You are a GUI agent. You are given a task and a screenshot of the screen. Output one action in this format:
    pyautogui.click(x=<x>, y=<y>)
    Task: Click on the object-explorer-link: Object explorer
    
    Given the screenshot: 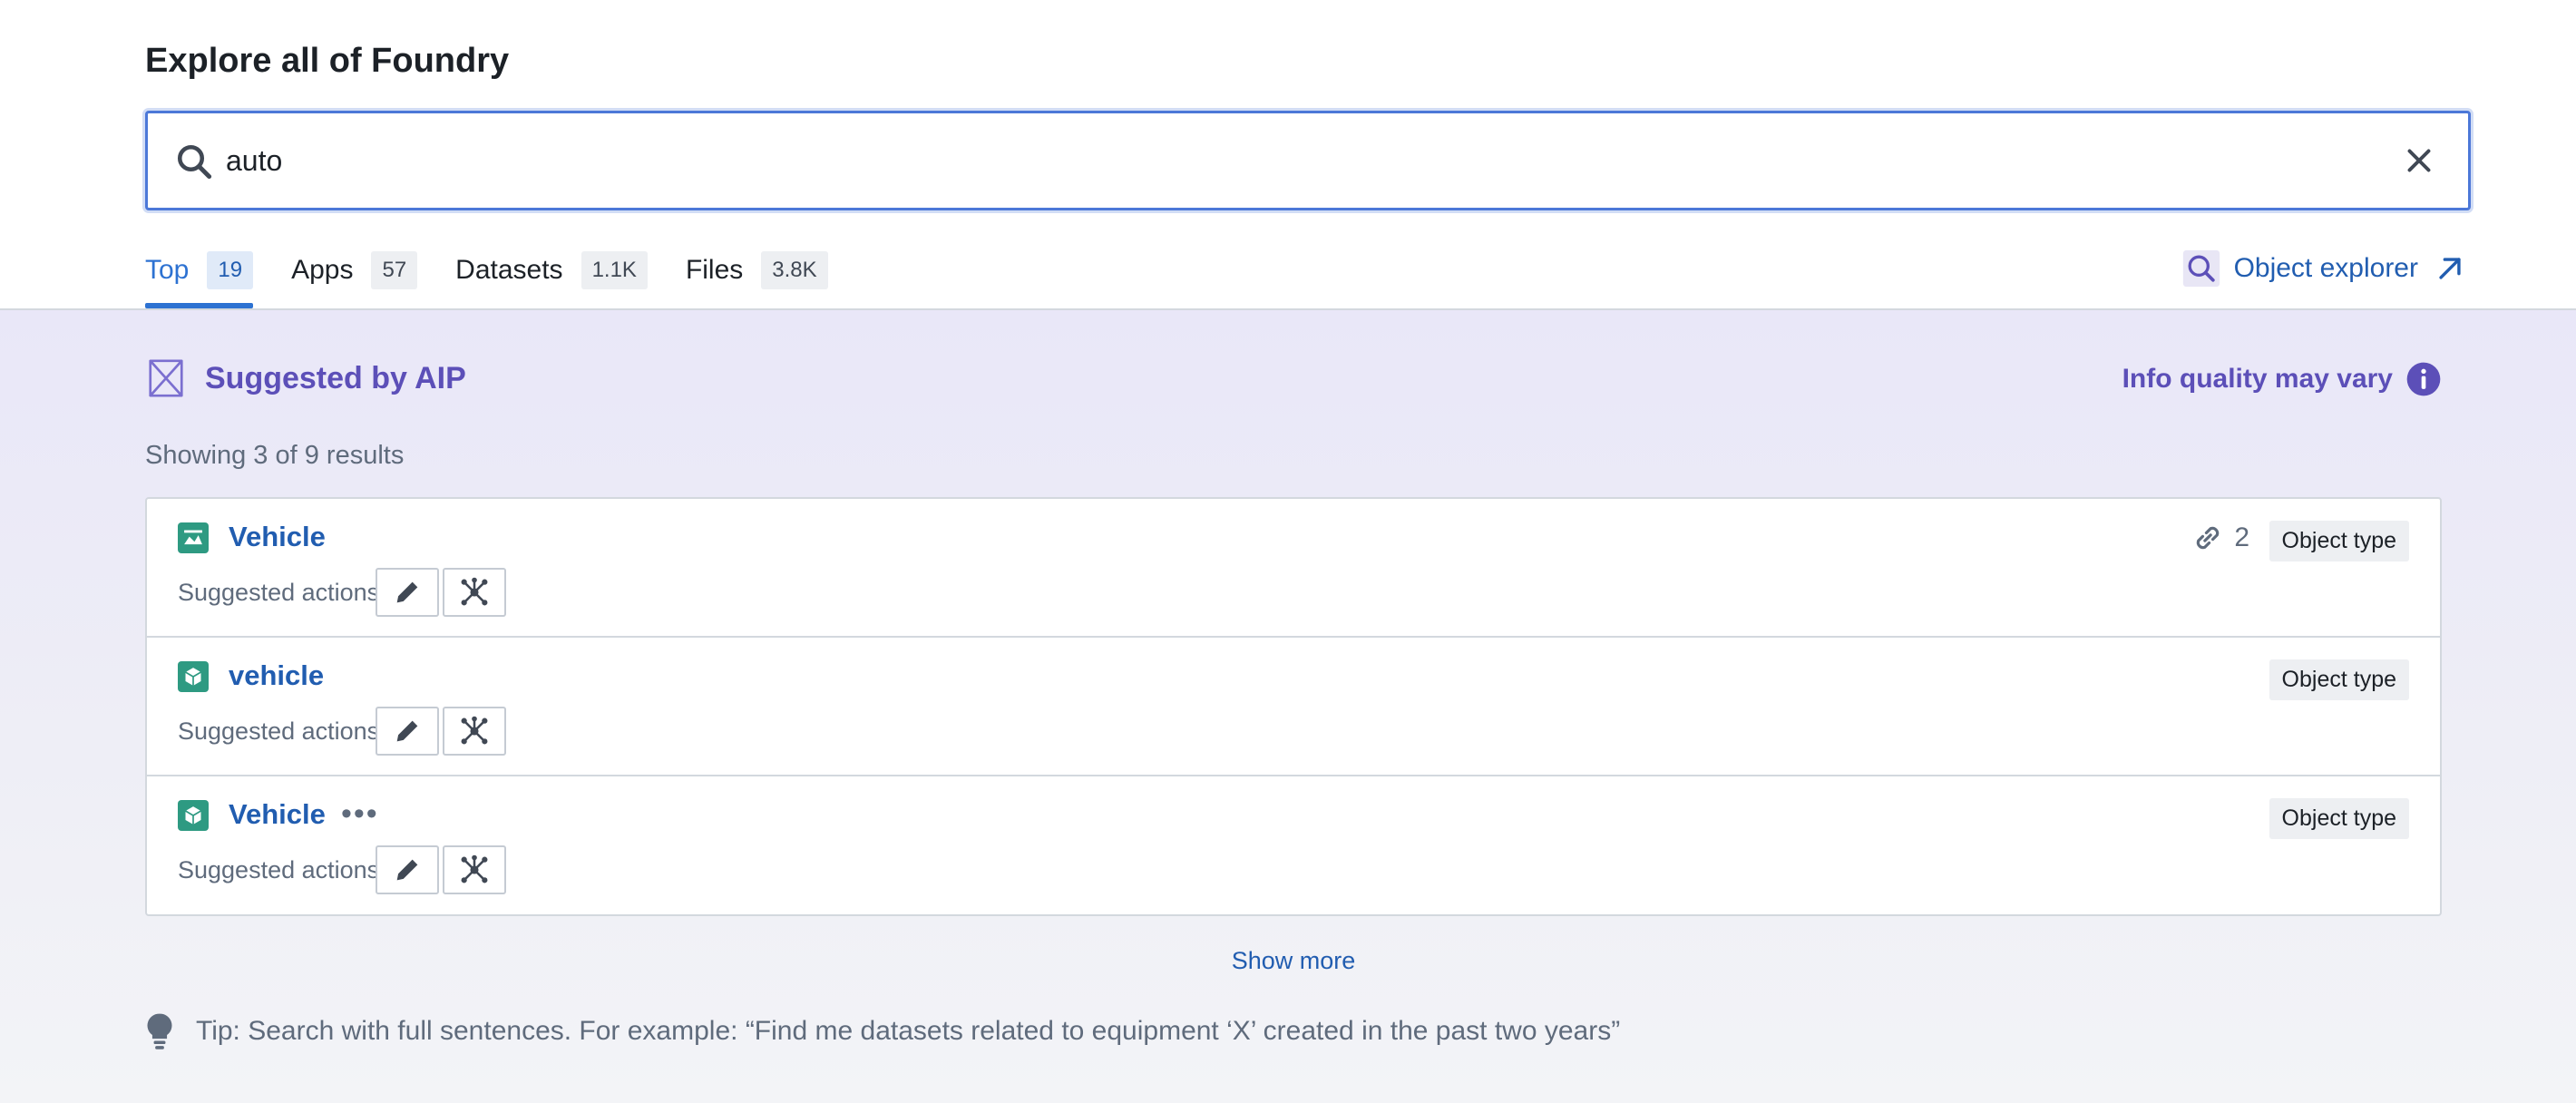 What is the action you would take?
    pyautogui.click(x=2323, y=268)
    